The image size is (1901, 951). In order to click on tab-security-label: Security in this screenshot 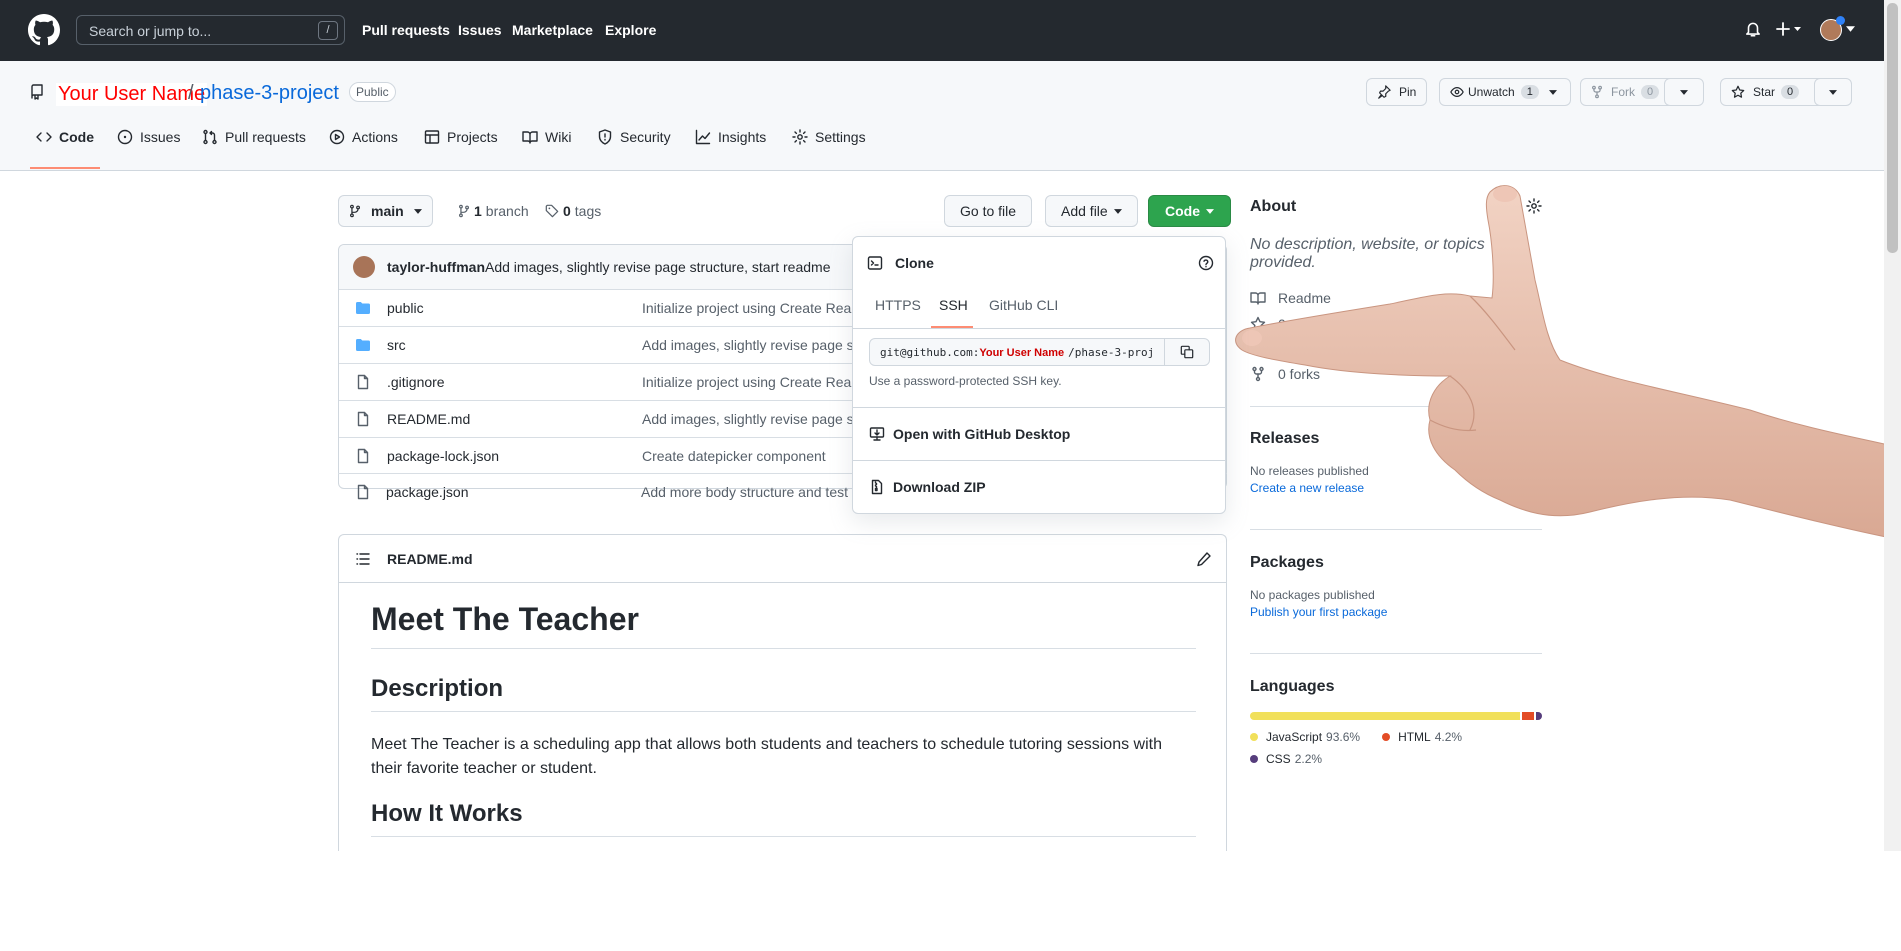, I will do `click(645, 137)`.